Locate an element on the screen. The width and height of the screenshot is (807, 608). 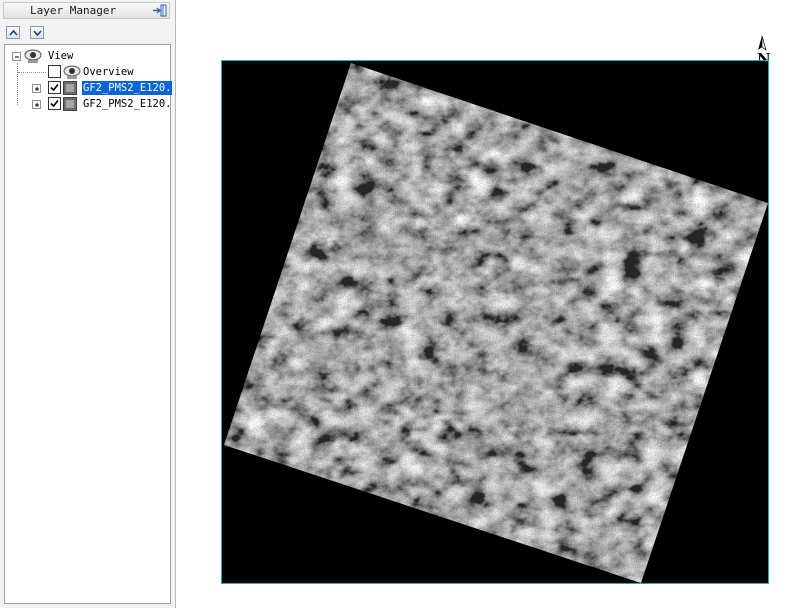
layer-row-gf2-2: GF2_PMS2_E120.7 is located at coordinates (88, 104).